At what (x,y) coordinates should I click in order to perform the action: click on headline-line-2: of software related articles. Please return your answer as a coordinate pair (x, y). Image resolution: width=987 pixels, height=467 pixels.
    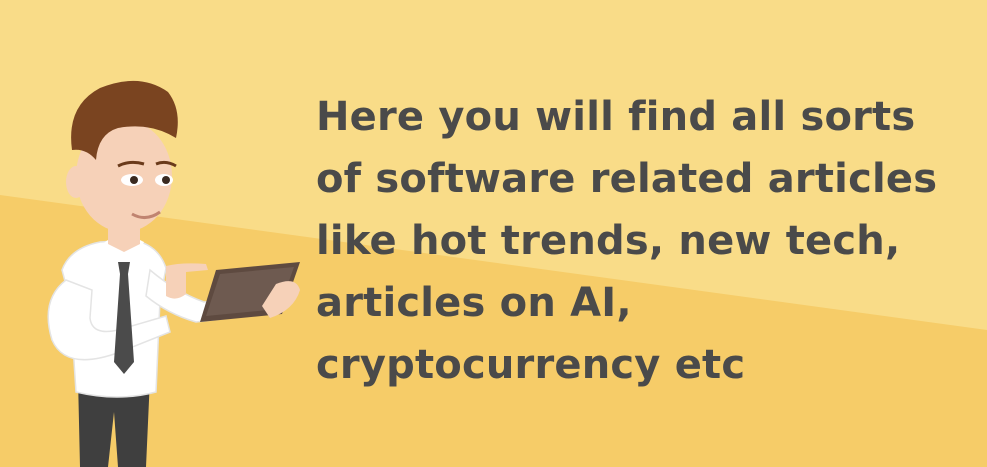
    Looking at the image, I should click on (627, 179).